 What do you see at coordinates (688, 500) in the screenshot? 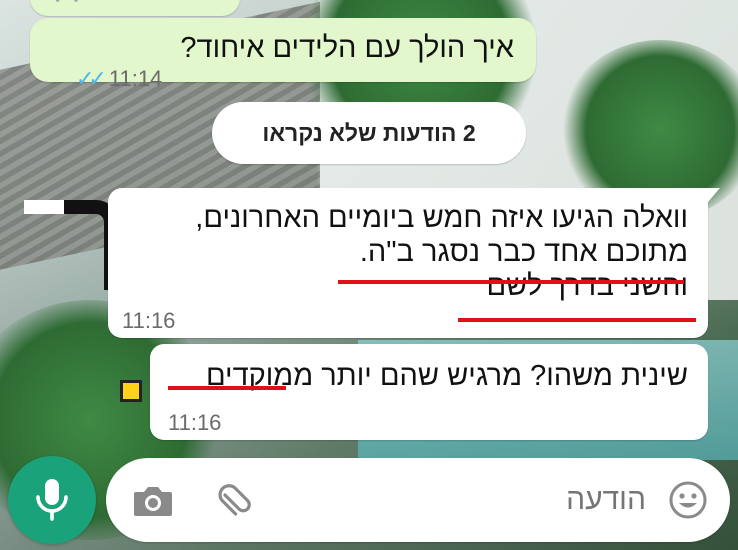
I see `emoji-icon` at bounding box center [688, 500].